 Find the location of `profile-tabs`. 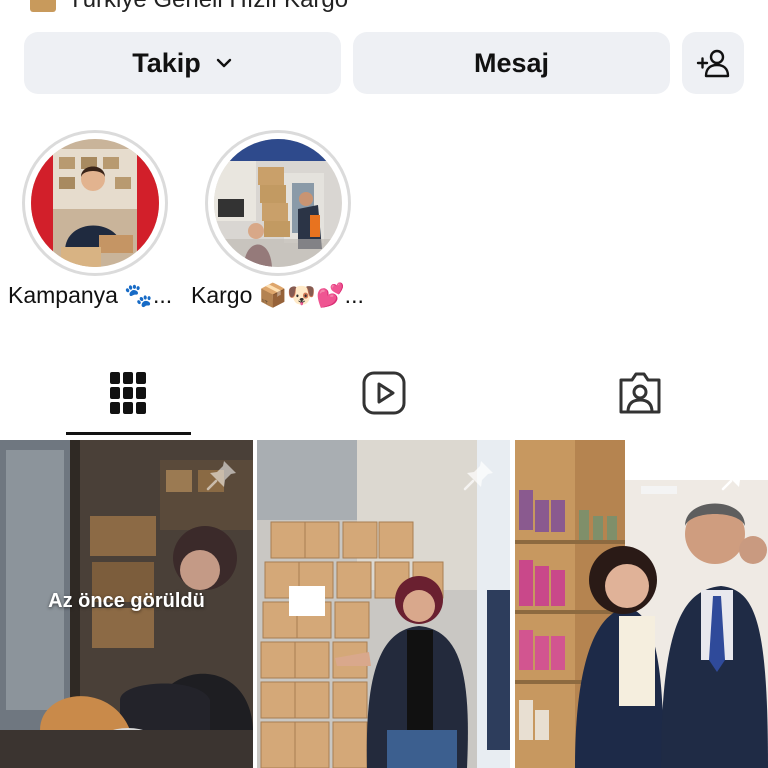

profile-tabs is located at coordinates (384, 393).